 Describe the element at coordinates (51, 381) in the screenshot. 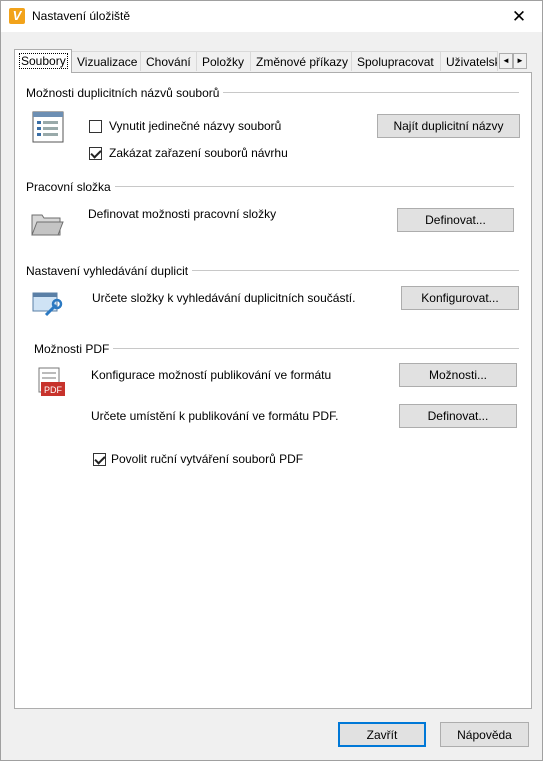

I see `pdf-icon: PDF` at that location.